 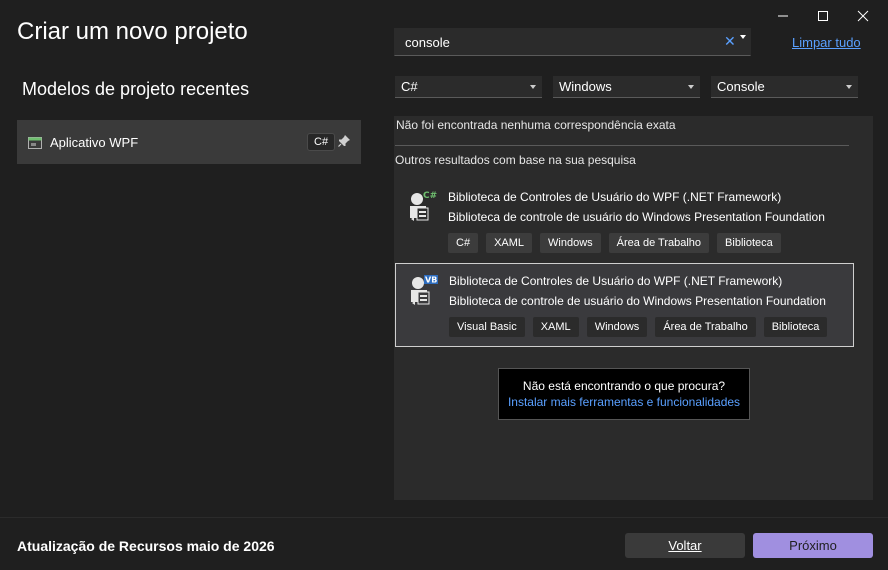 I want to click on project-type-filter-value: Console, so click(x=741, y=86).